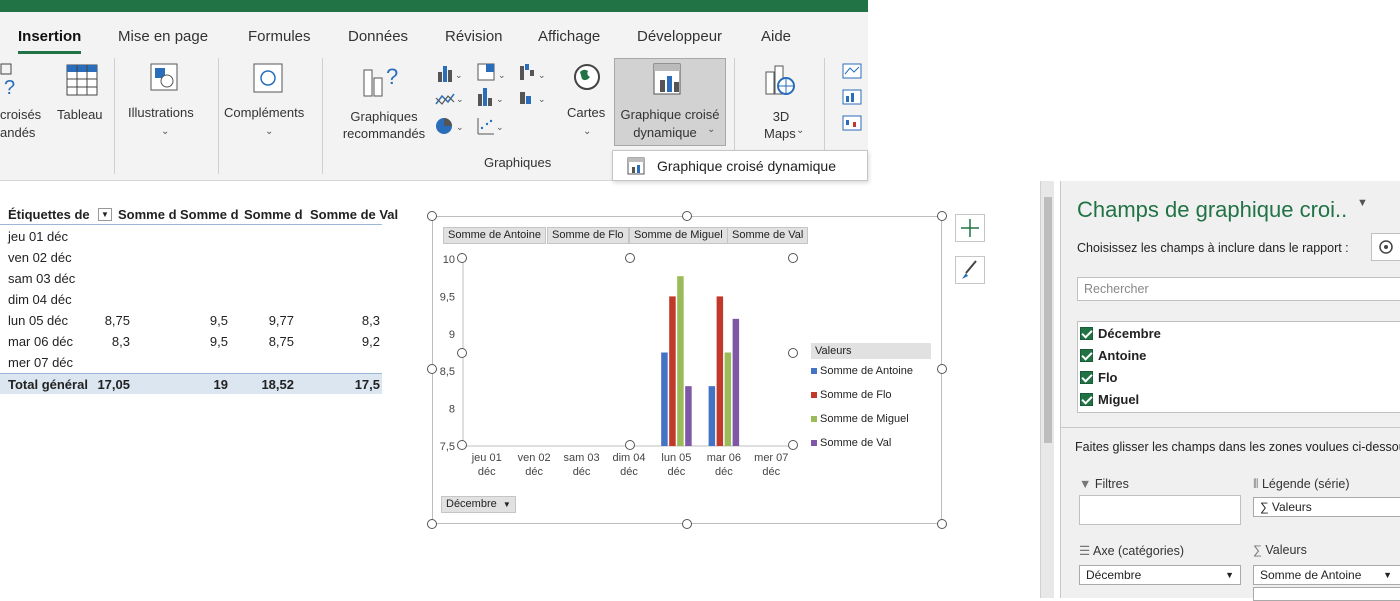 The width and height of the screenshot is (1400, 601). Describe the element at coordinates (218, 341) in the screenshot. I see `cell-flo: 9,5` at that location.